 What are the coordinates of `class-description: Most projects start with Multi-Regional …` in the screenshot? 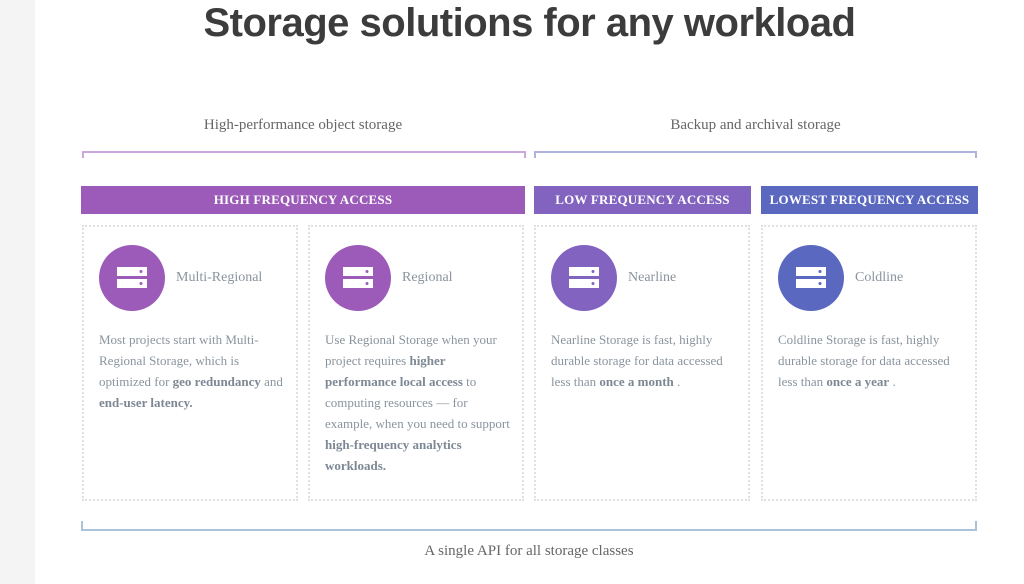 It's located at (191, 371).